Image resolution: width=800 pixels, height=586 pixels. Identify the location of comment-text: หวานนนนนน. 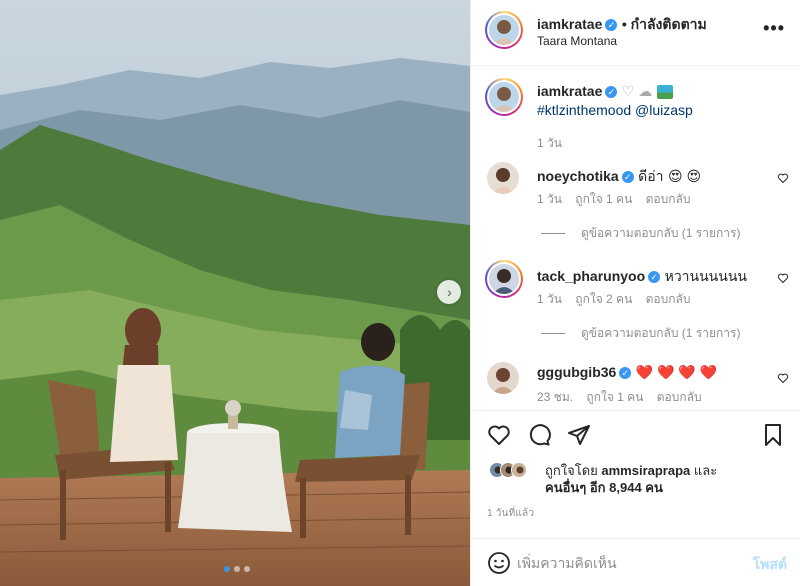
(705, 276).